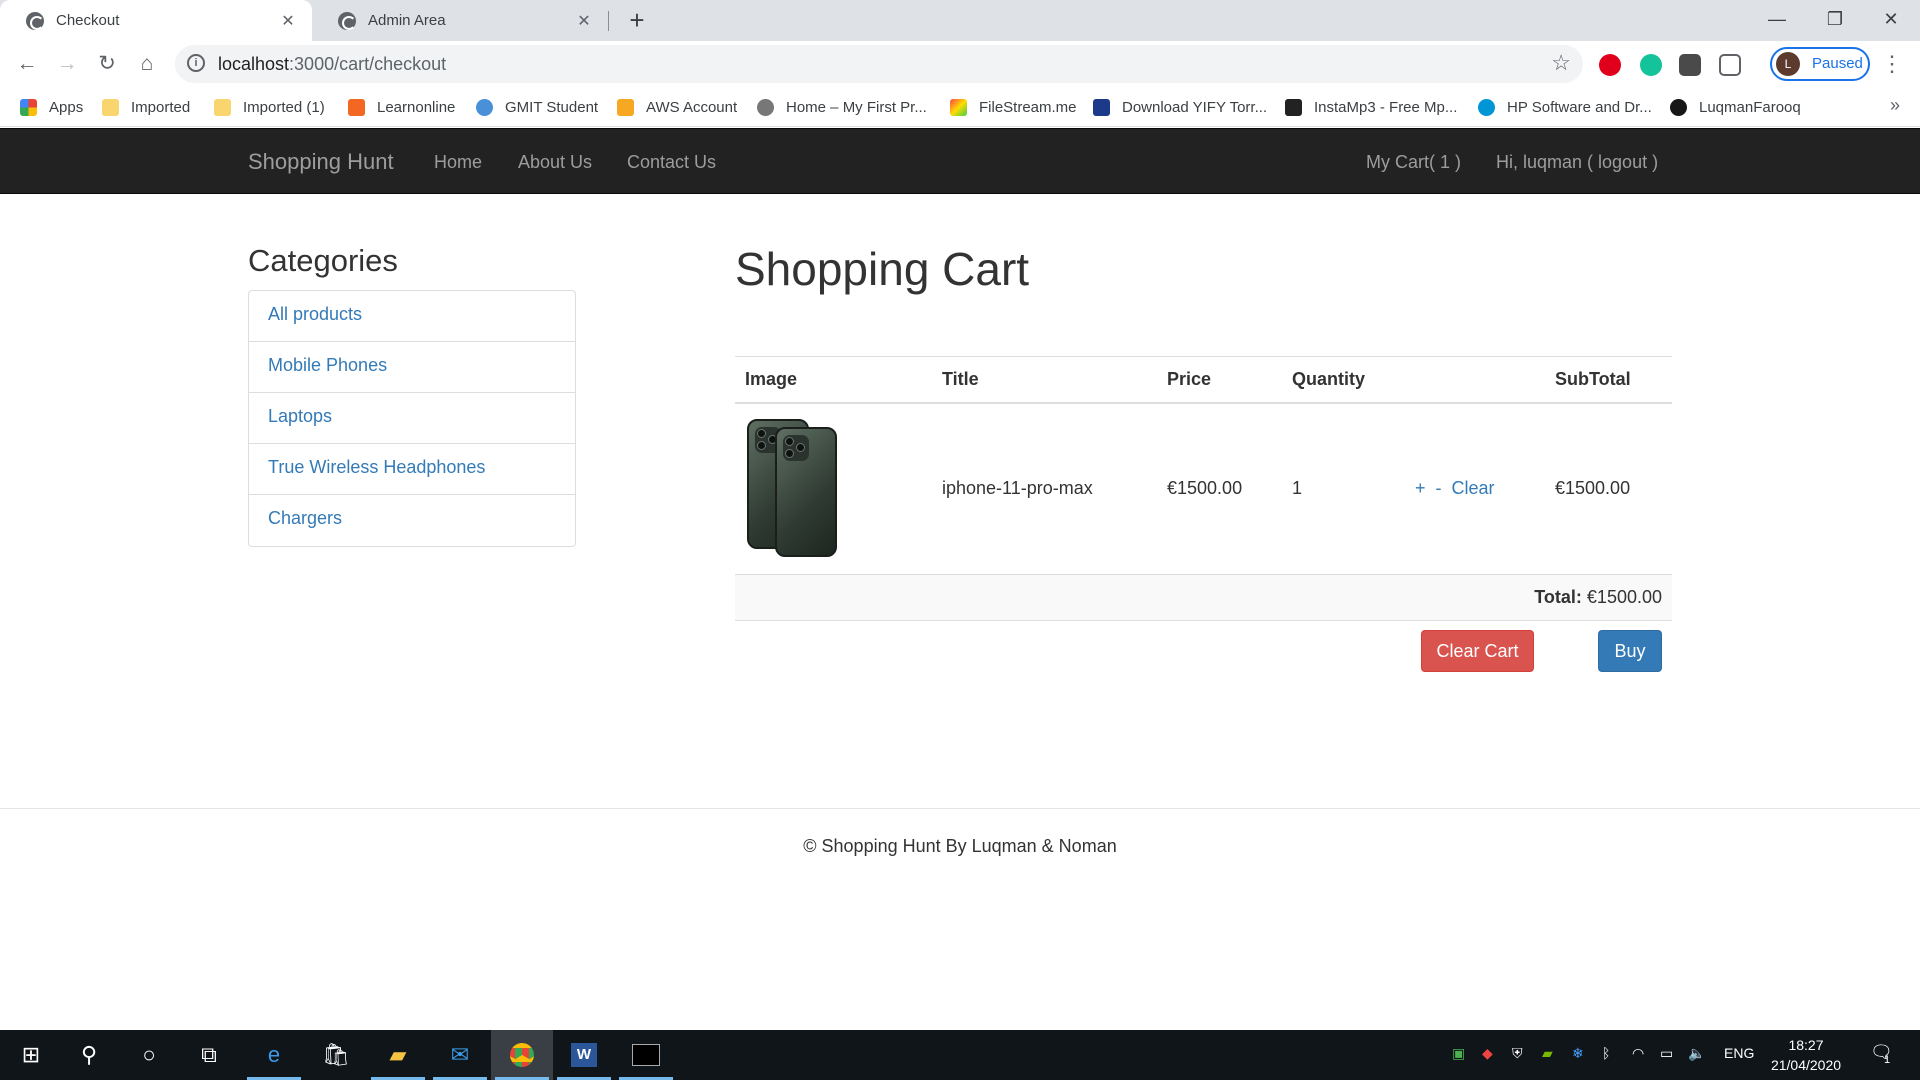  Describe the element at coordinates (336, 1055) in the screenshot. I see `store-icon: 🛍` at that location.